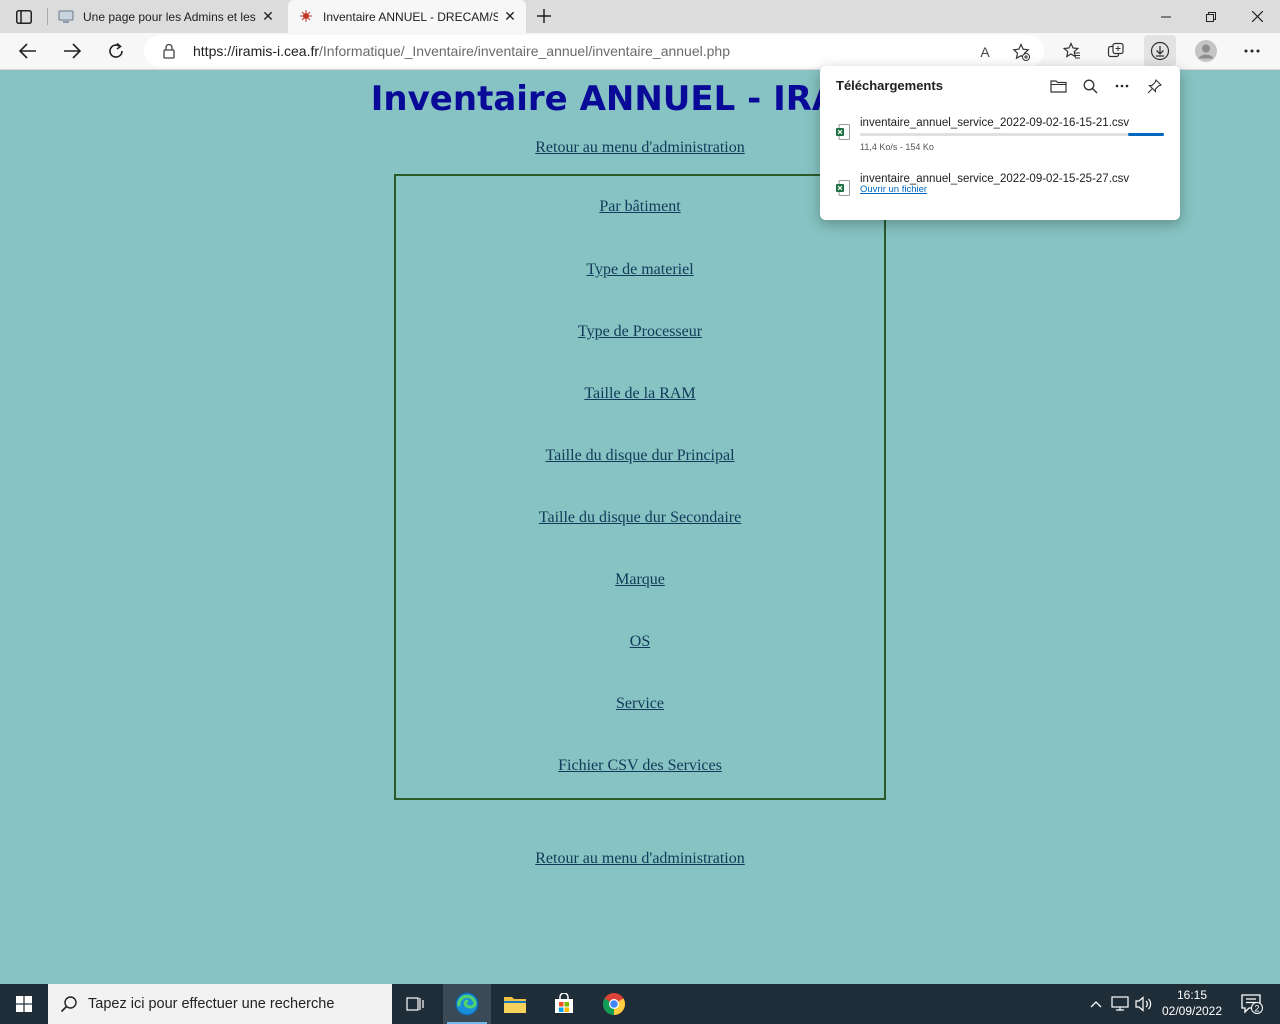  I want to click on network-icon, so click(1120, 1004).